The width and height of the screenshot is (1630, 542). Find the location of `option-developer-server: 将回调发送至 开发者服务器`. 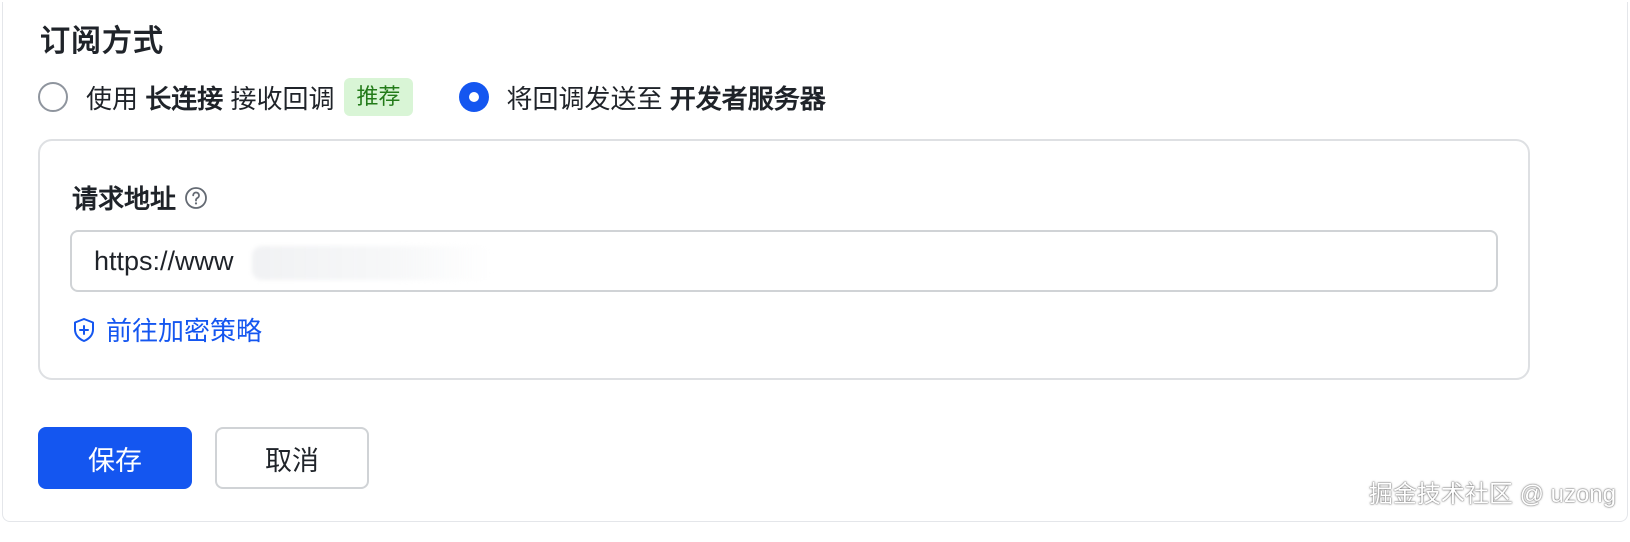

option-developer-server: 将回调发送至 开发者服务器 is located at coordinates (642, 97).